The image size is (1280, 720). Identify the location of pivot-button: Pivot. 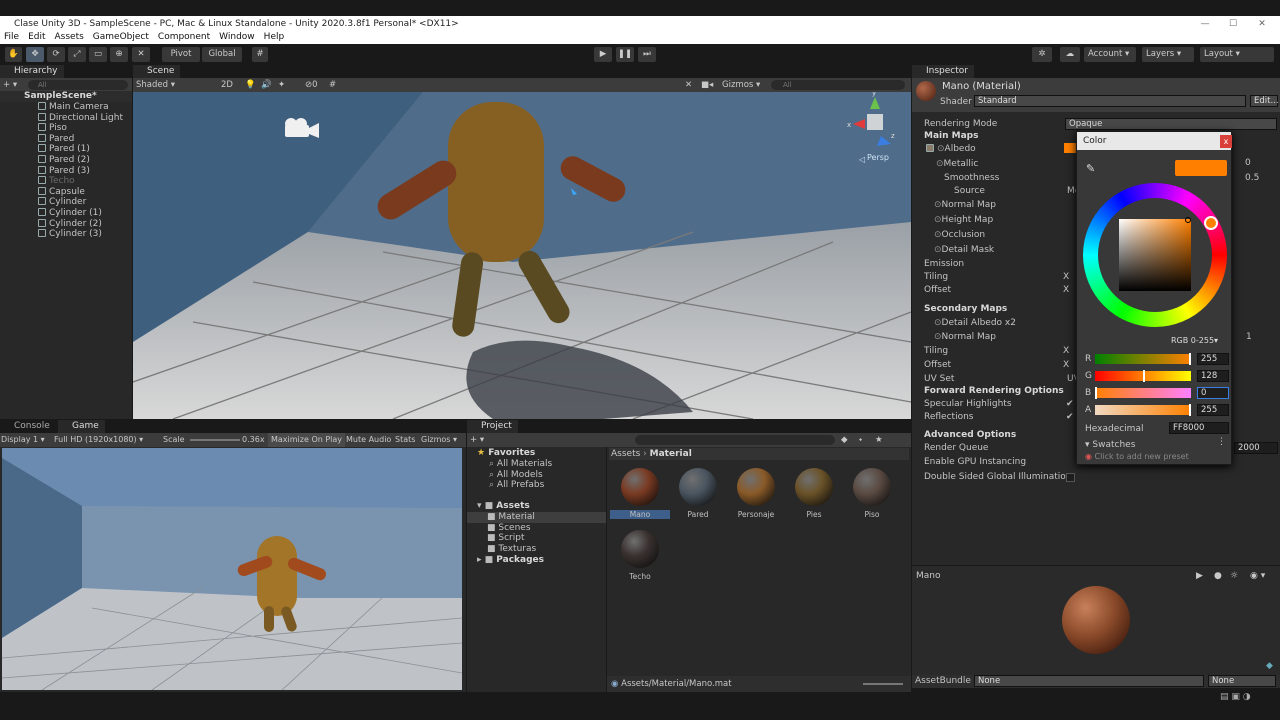
(181, 54).